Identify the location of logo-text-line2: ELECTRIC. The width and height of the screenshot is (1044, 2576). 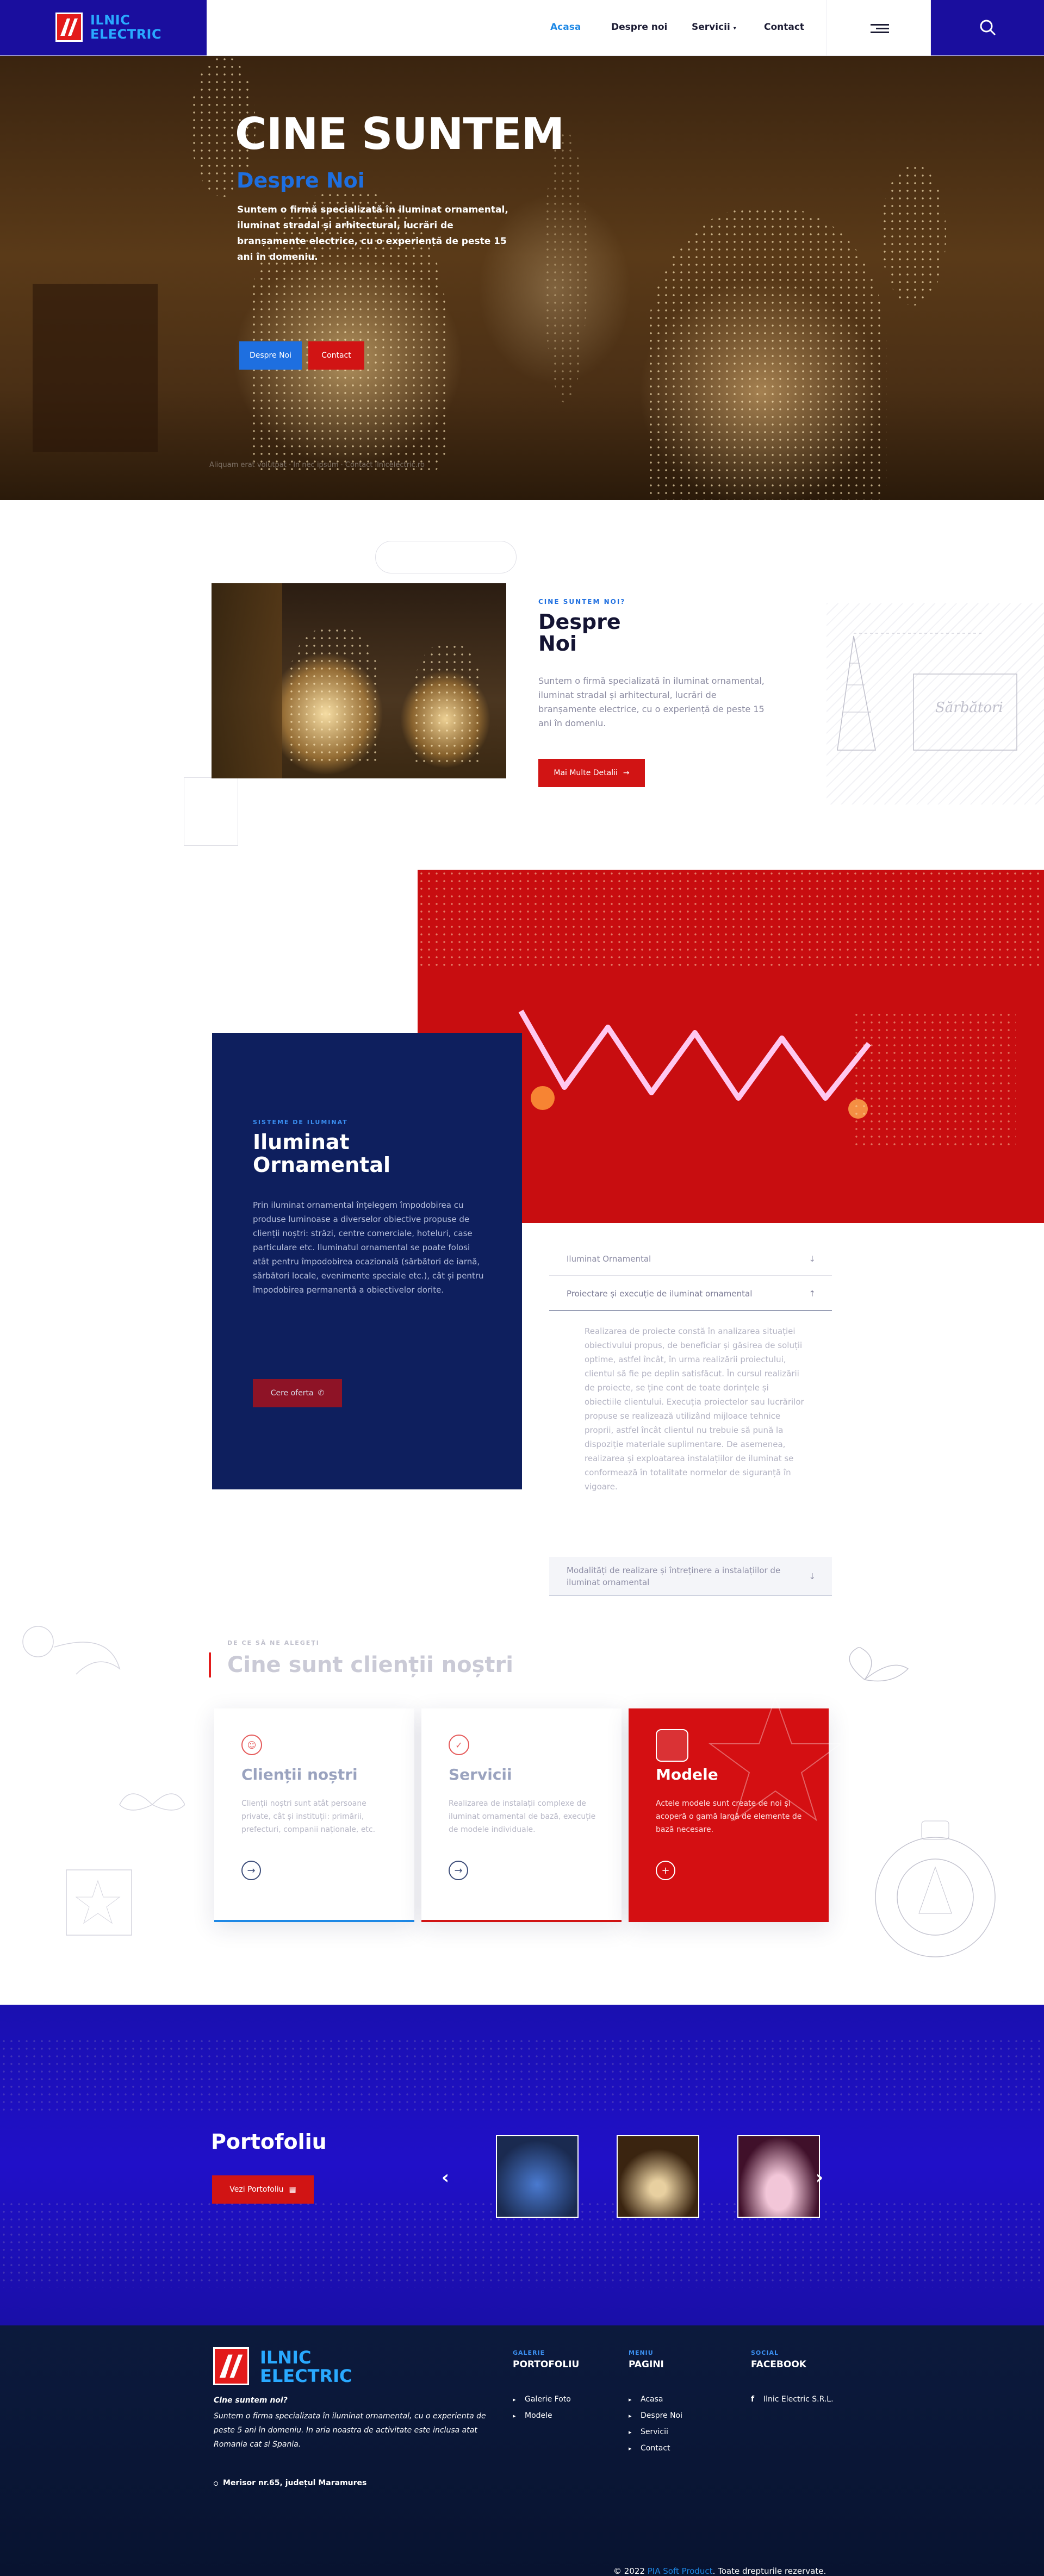
(126, 34).